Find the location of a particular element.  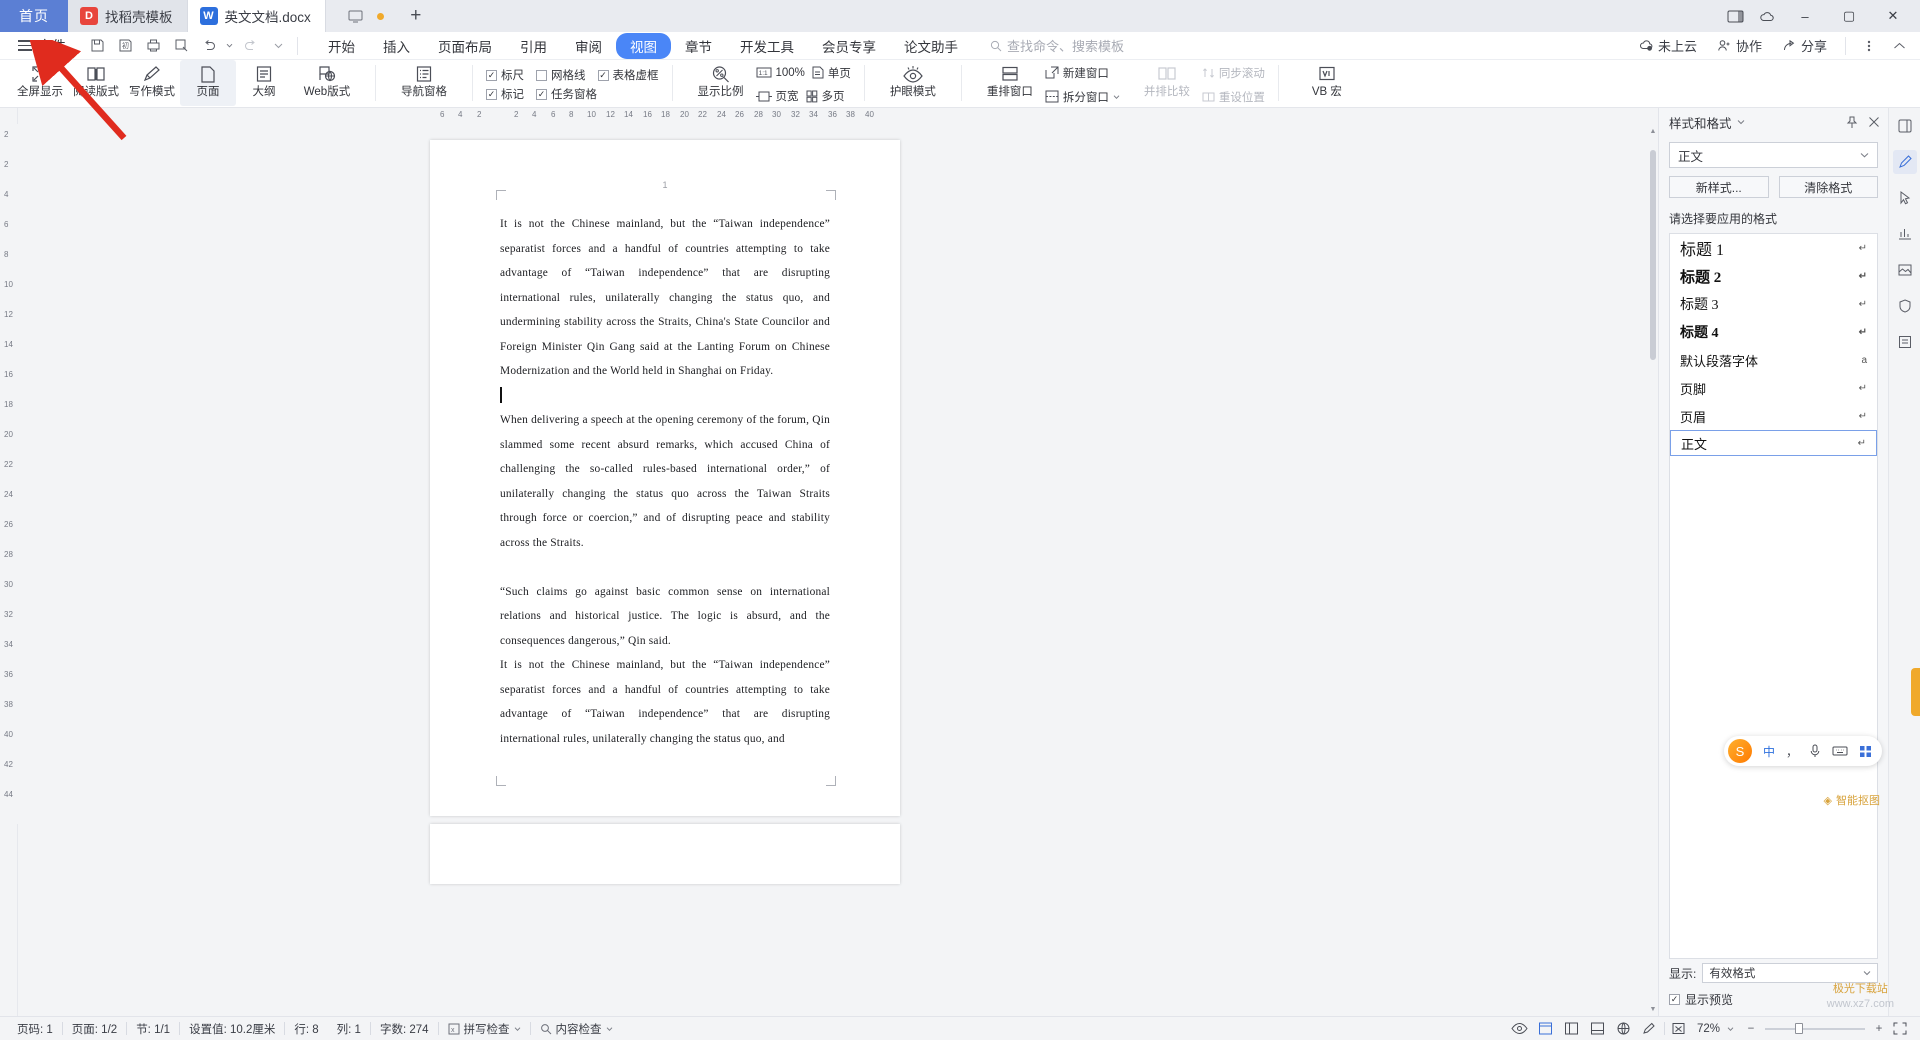

zoom-level-label: 72% is located at coordinates (1707, 1029).